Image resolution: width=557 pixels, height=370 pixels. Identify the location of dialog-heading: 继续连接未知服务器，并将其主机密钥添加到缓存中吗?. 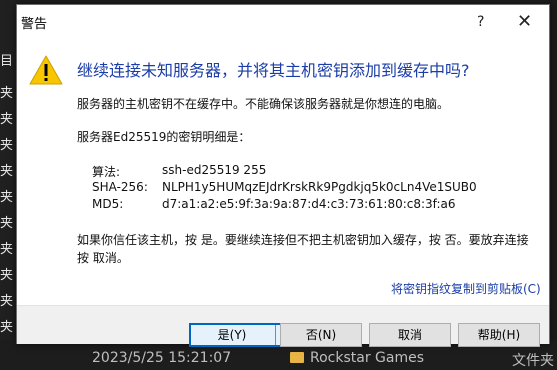
(273, 70).